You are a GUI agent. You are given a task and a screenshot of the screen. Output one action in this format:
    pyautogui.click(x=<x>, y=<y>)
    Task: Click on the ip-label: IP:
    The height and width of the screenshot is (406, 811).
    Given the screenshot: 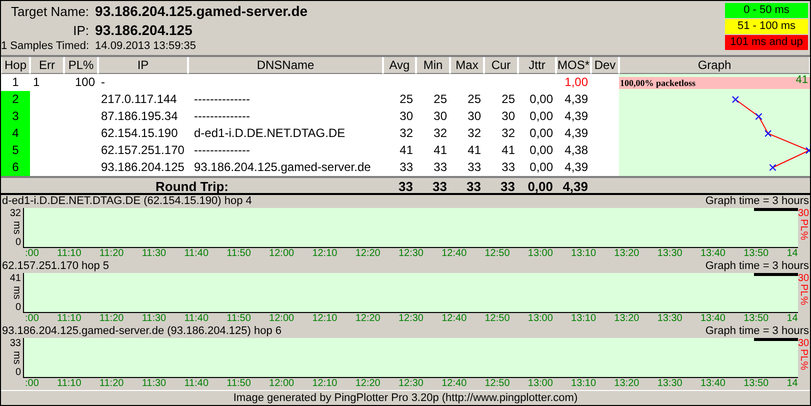 What is the action you would take?
    pyautogui.click(x=81, y=30)
    